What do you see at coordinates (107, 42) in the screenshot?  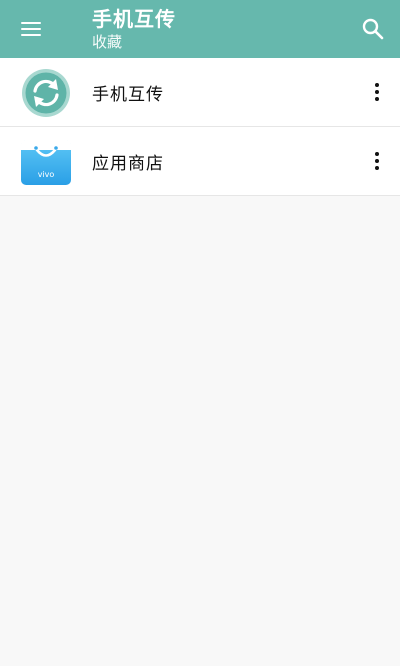 I see `page-subtitle: 收藏` at bounding box center [107, 42].